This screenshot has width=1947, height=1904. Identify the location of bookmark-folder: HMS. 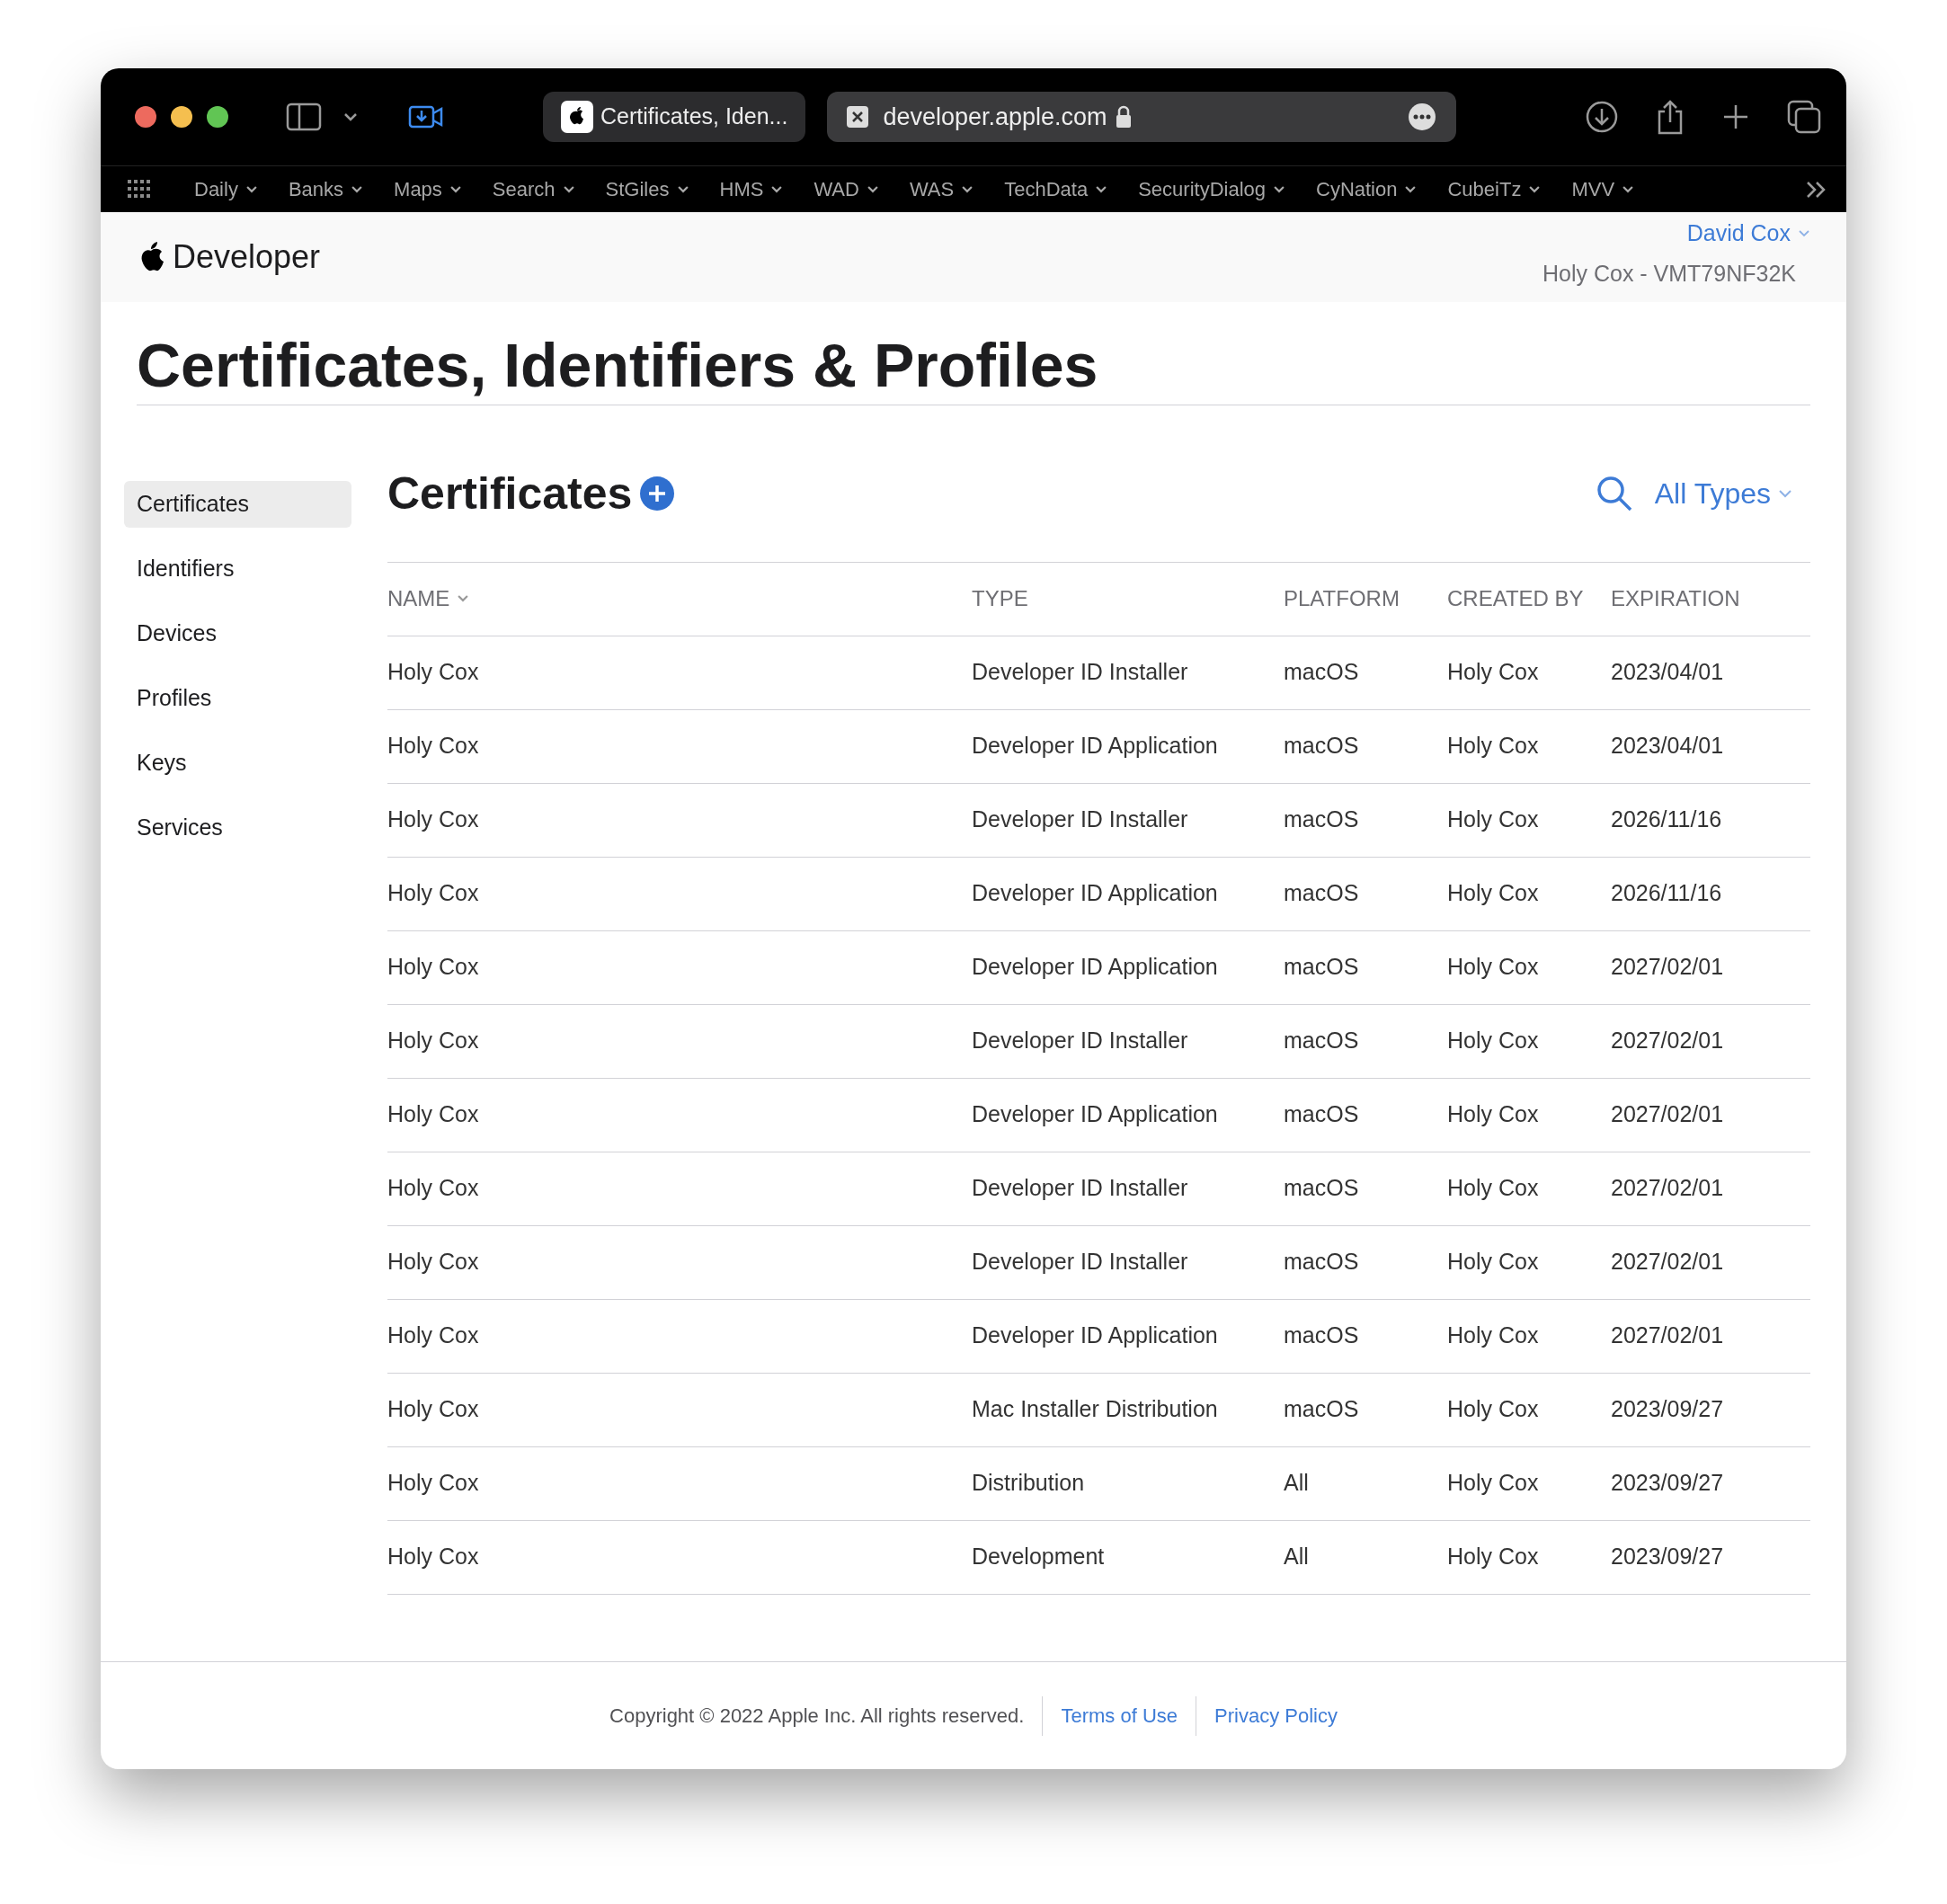
(751, 189).